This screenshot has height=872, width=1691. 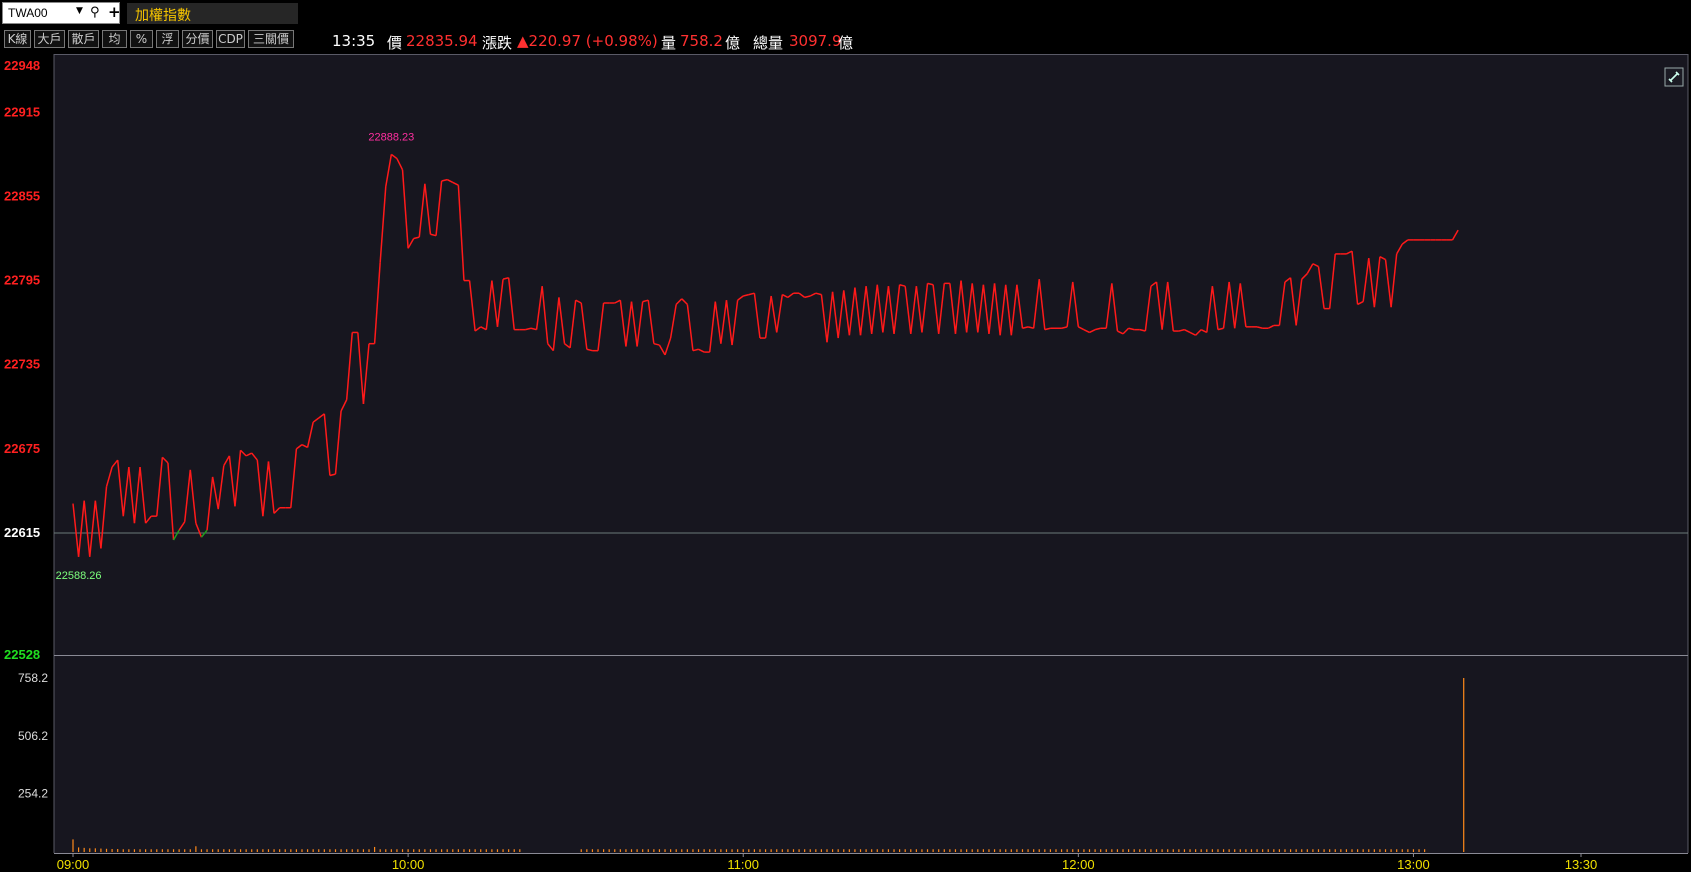 I want to click on y-tick-label: 22795, so click(x=22, y=280).